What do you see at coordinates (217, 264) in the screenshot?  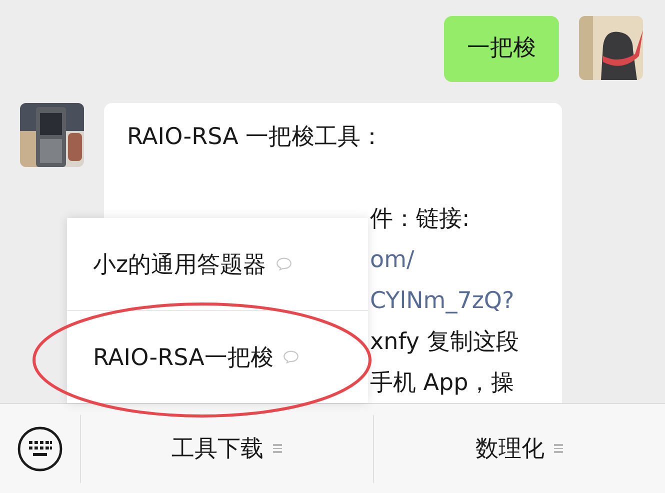 I see `menu-item: 小z的通用答题器` at bounding box center [217, 264].